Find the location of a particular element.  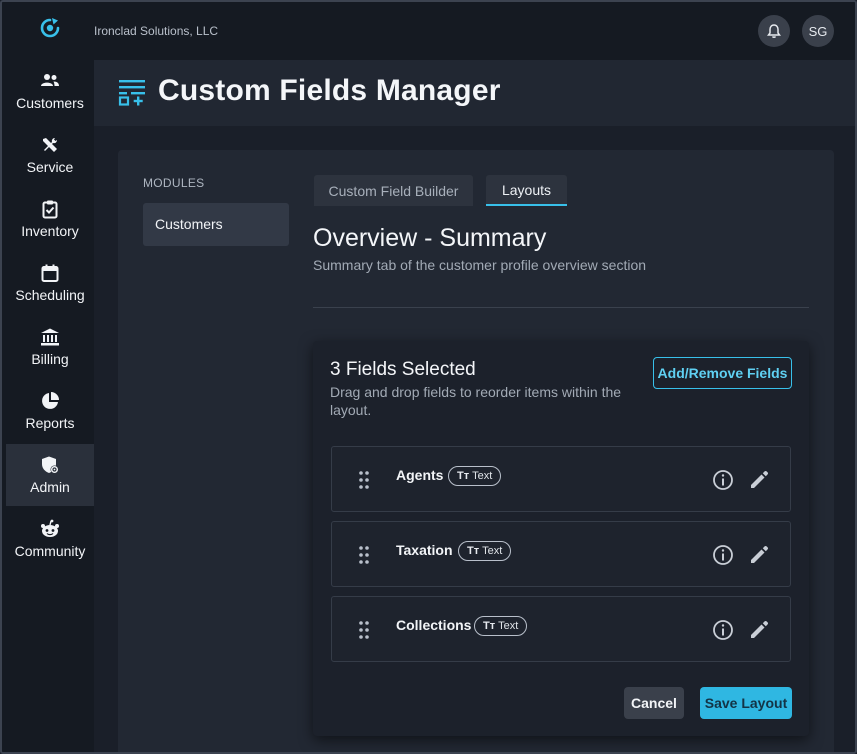

people-icon is located at coordinates (50, 80).